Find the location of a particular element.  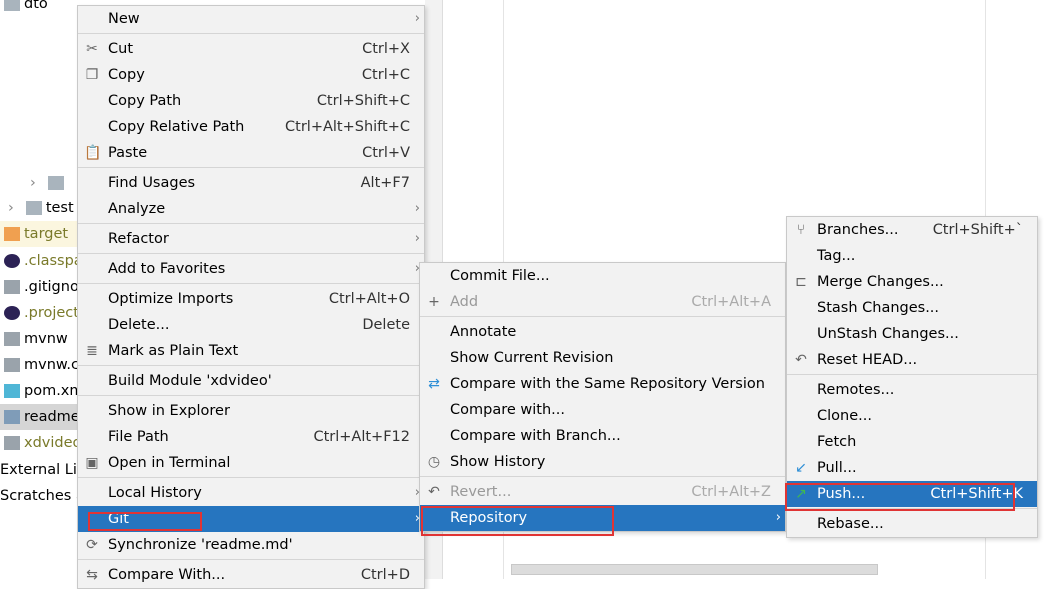

pull-arrow-icon: ↙ is located at coordinates (801, 468).